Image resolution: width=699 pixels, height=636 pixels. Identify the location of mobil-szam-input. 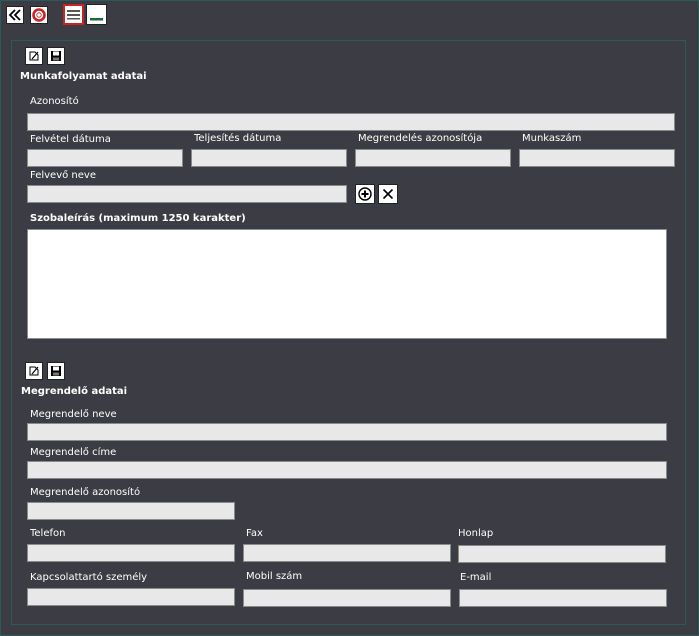
(347, 598).